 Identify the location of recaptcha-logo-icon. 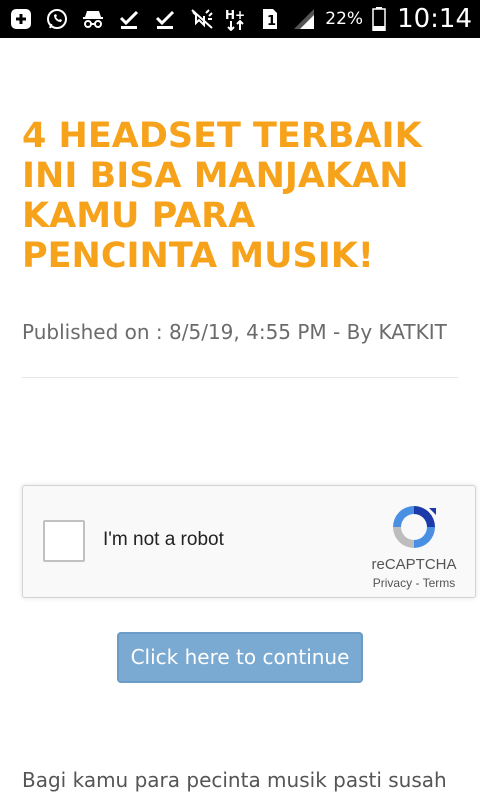
(414, 527).